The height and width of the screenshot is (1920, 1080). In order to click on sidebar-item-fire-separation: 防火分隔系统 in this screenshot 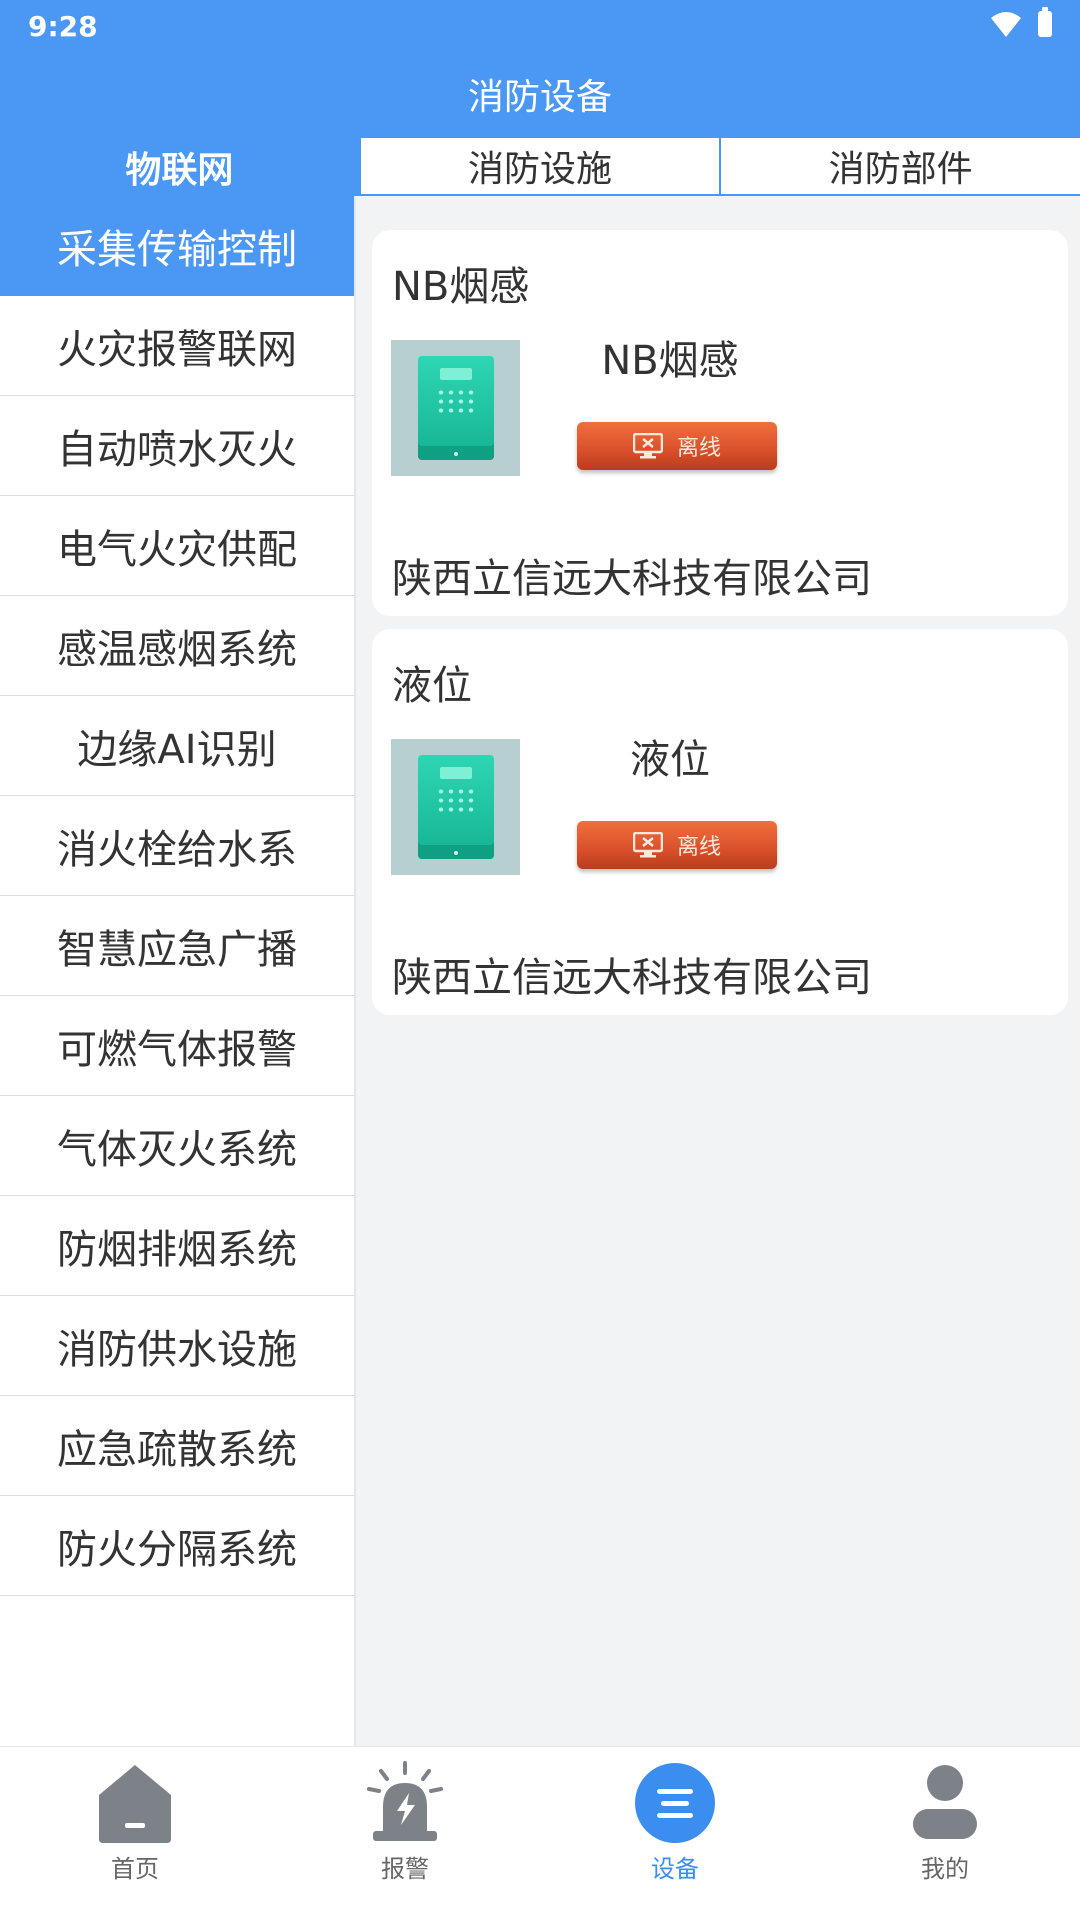, I will do `click(177, 1546)`.